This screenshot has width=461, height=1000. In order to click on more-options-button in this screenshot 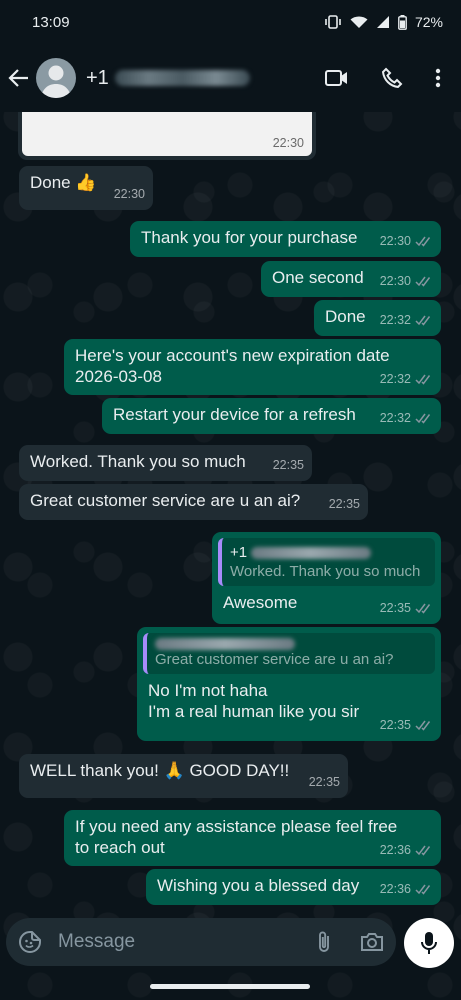, I will do `click(438, 78)`.